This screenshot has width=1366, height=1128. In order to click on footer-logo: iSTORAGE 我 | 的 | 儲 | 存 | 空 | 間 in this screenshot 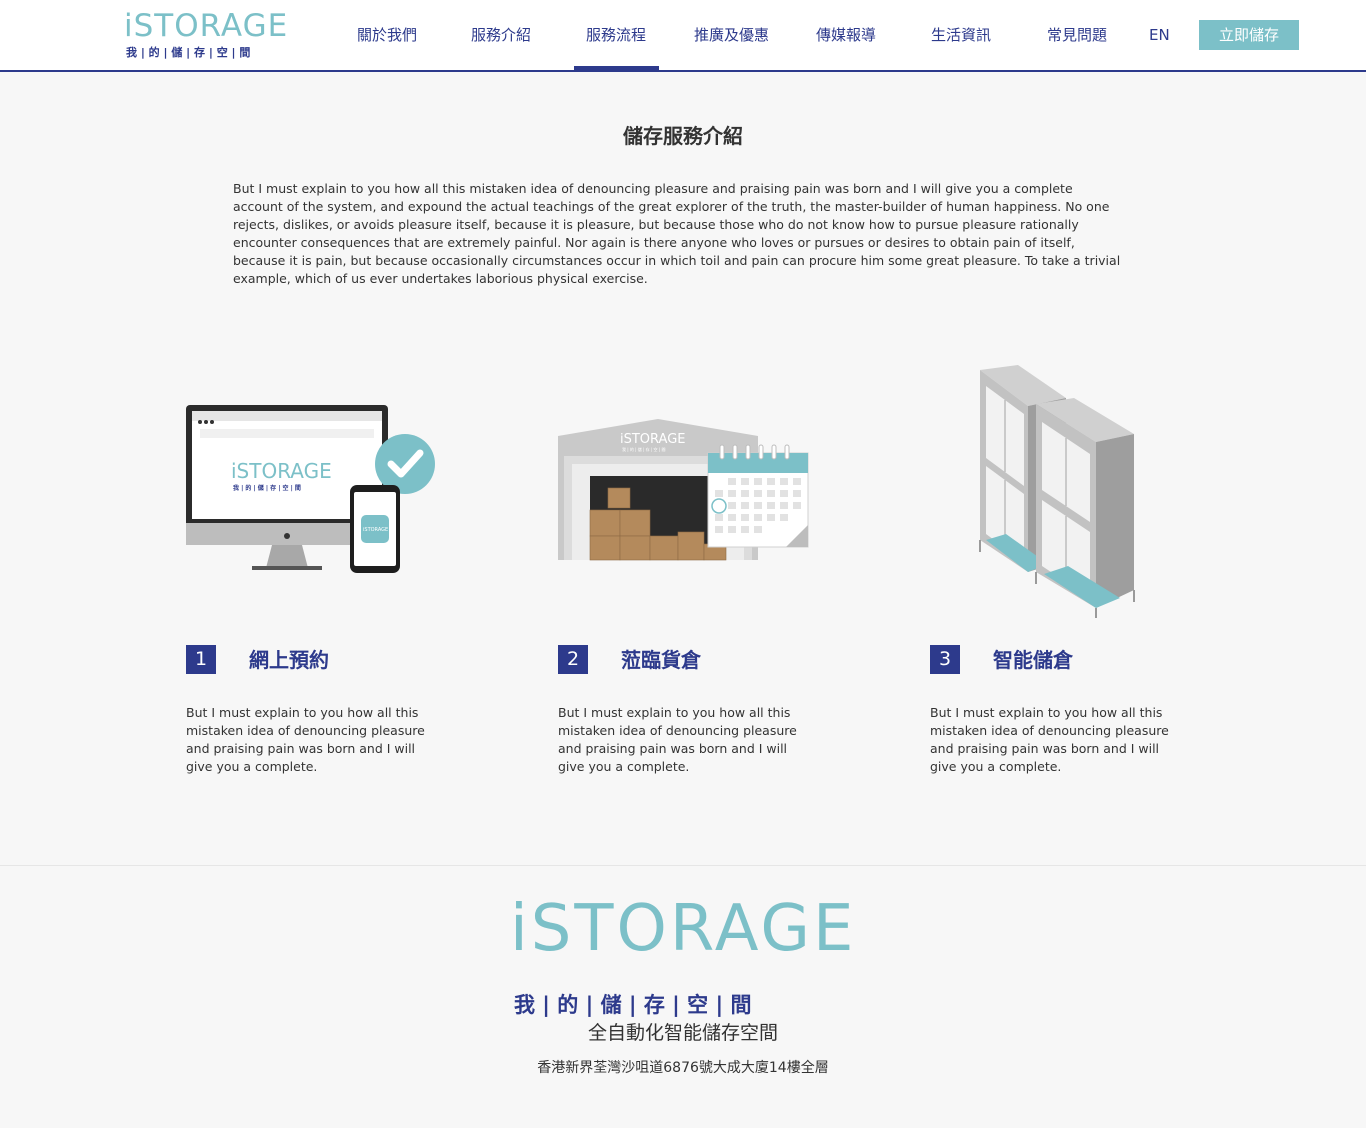, I will do `click(681, 955)`.